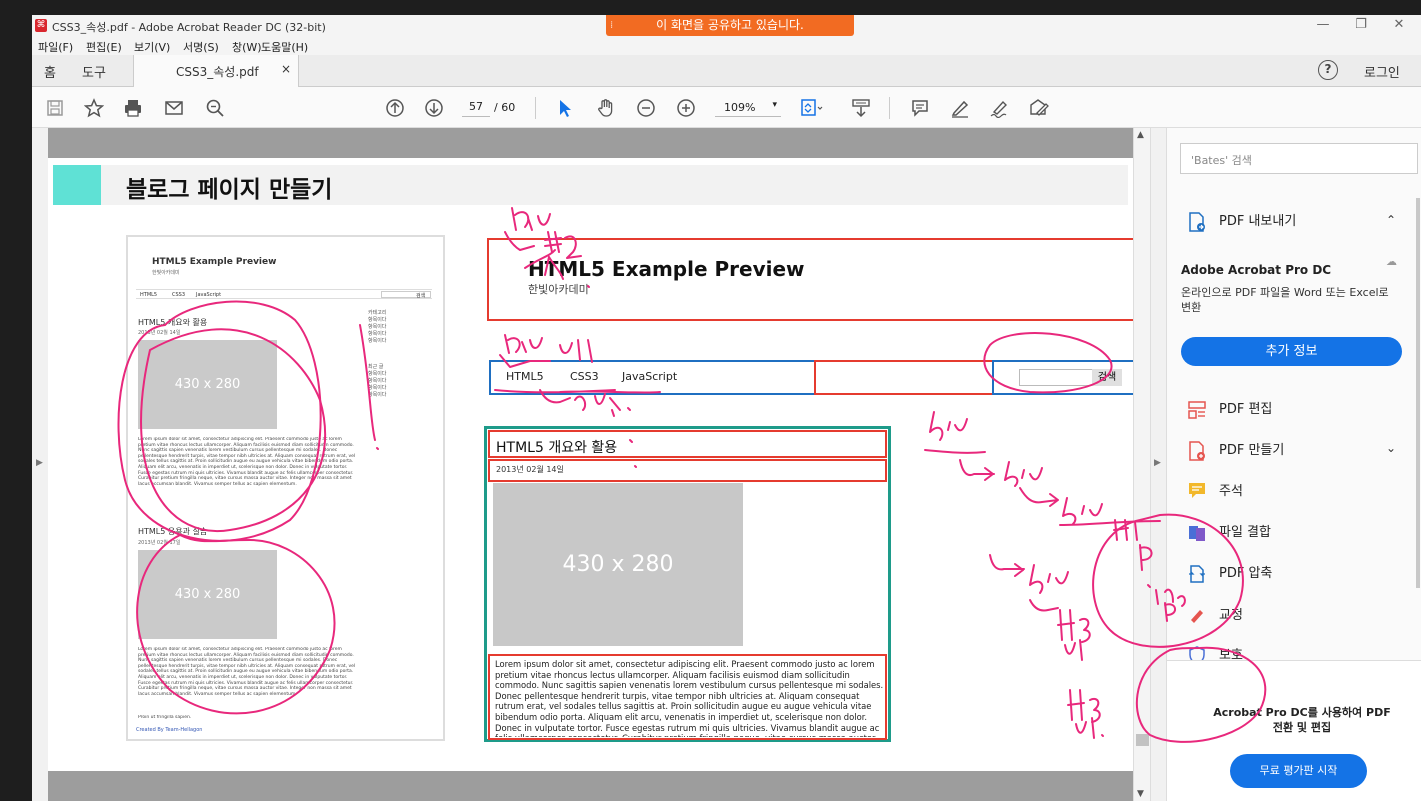 Image resolution: width=1421 pixels, height=801 pixels. Describe the element at coordinates (530, 469) in the screenshot. I see `enlarged-article-date: 2013년 02월 14일` at that location.